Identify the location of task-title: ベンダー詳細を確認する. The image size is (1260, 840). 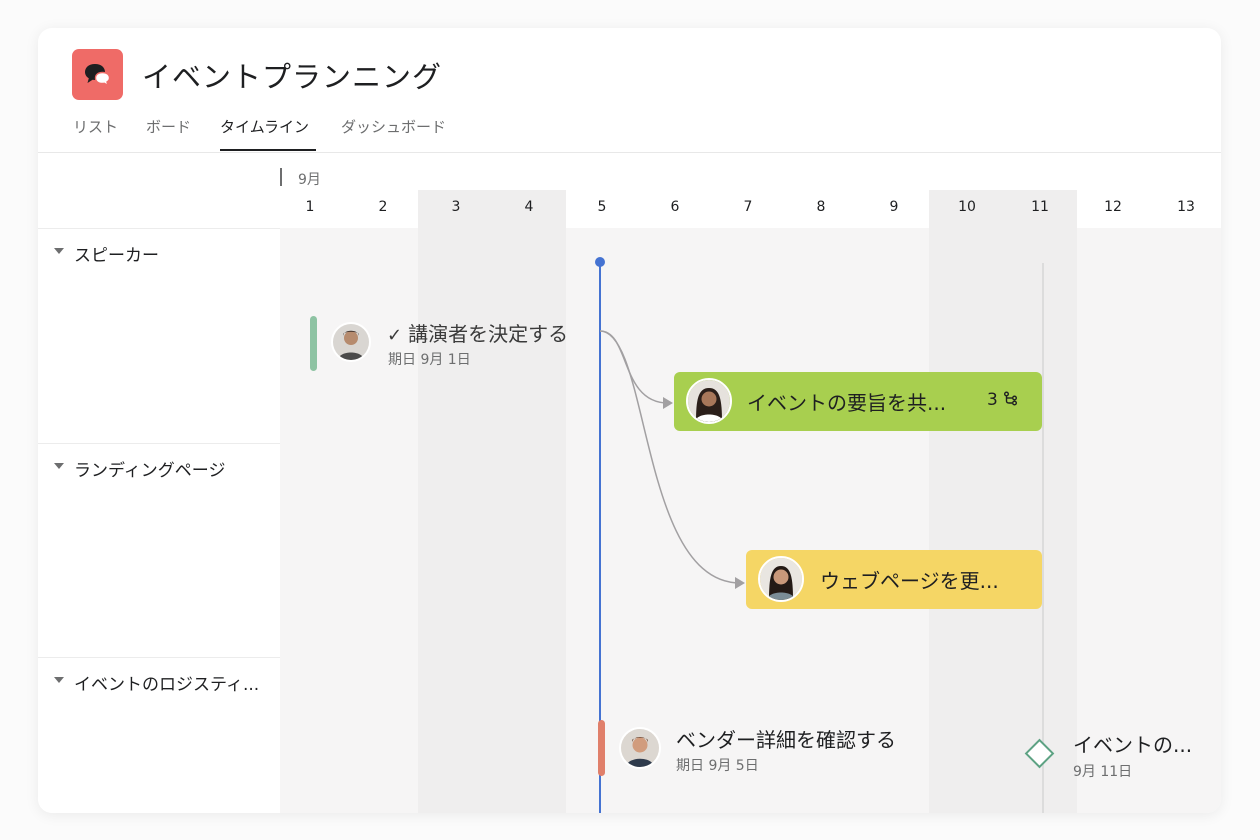
(786, 738).